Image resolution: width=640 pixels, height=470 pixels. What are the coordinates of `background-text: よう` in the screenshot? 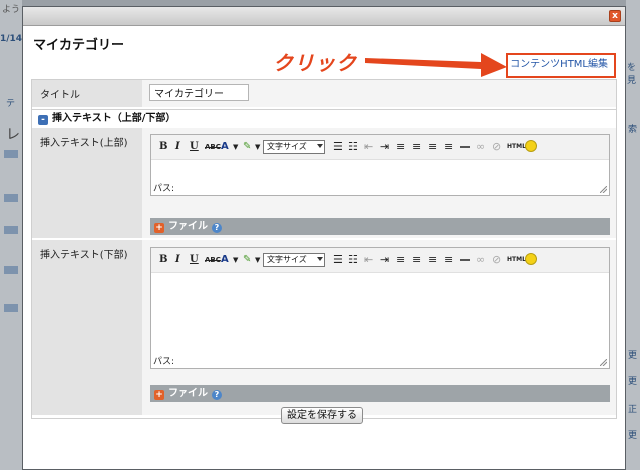 It's located at (11, 10).